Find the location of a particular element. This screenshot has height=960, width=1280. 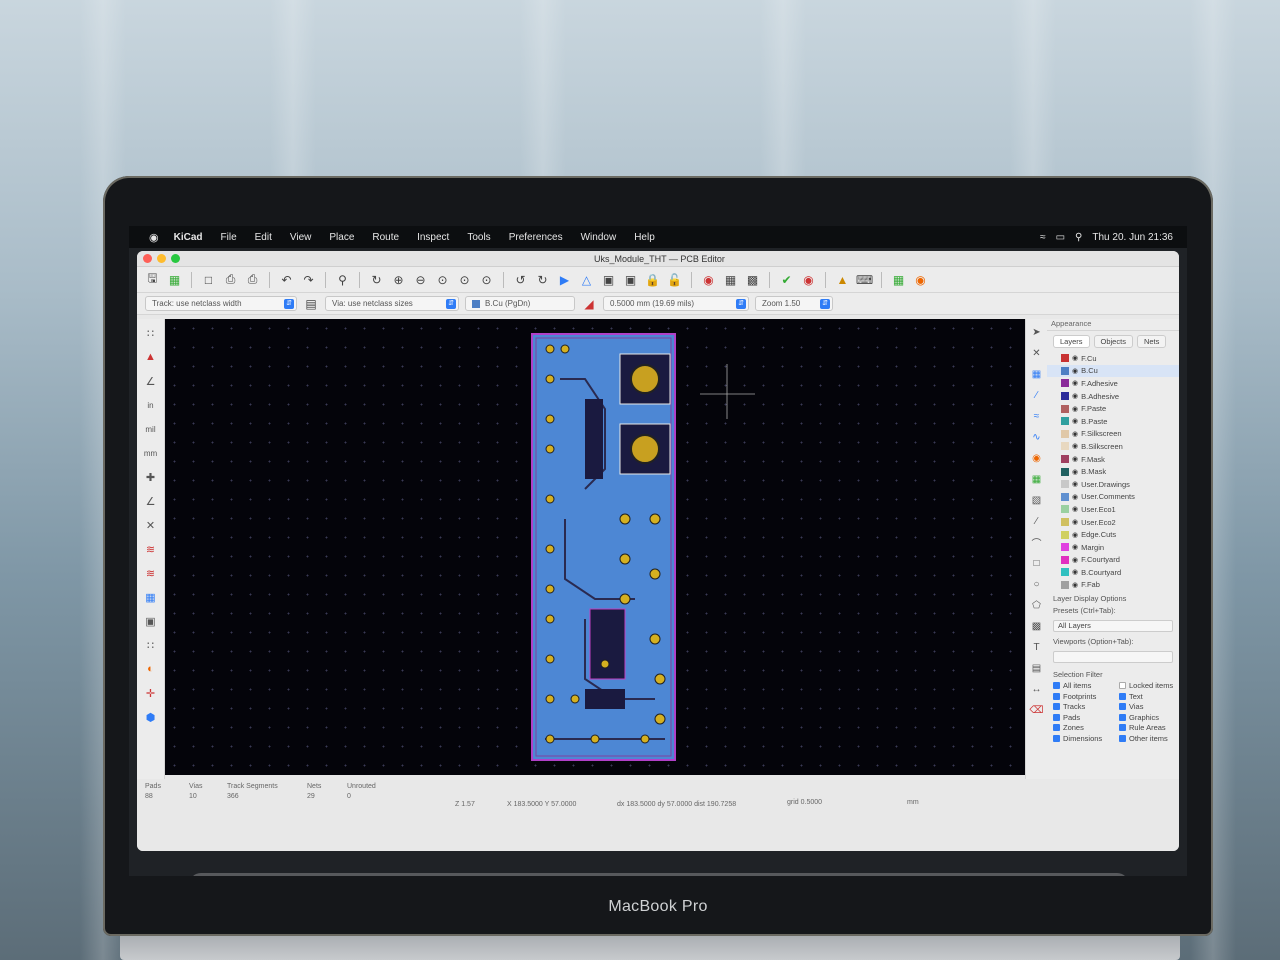

zoom-in-icon: ⊕ is located at coordinates (398, 279).